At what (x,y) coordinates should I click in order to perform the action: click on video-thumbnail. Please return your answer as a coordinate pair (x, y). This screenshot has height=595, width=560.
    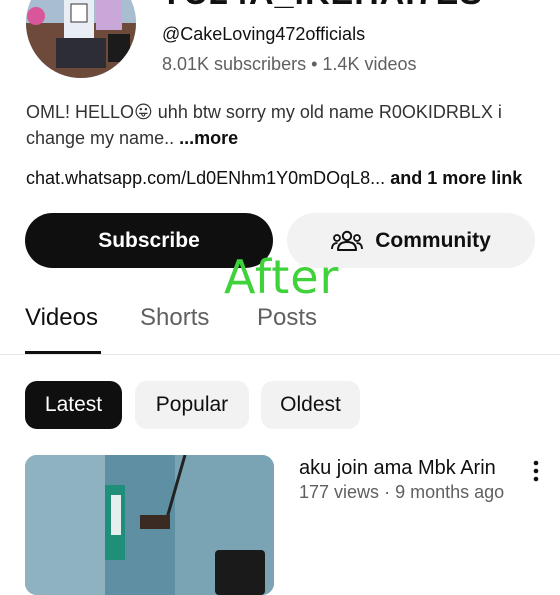
    Looking at the image, I should click on (149, 525).